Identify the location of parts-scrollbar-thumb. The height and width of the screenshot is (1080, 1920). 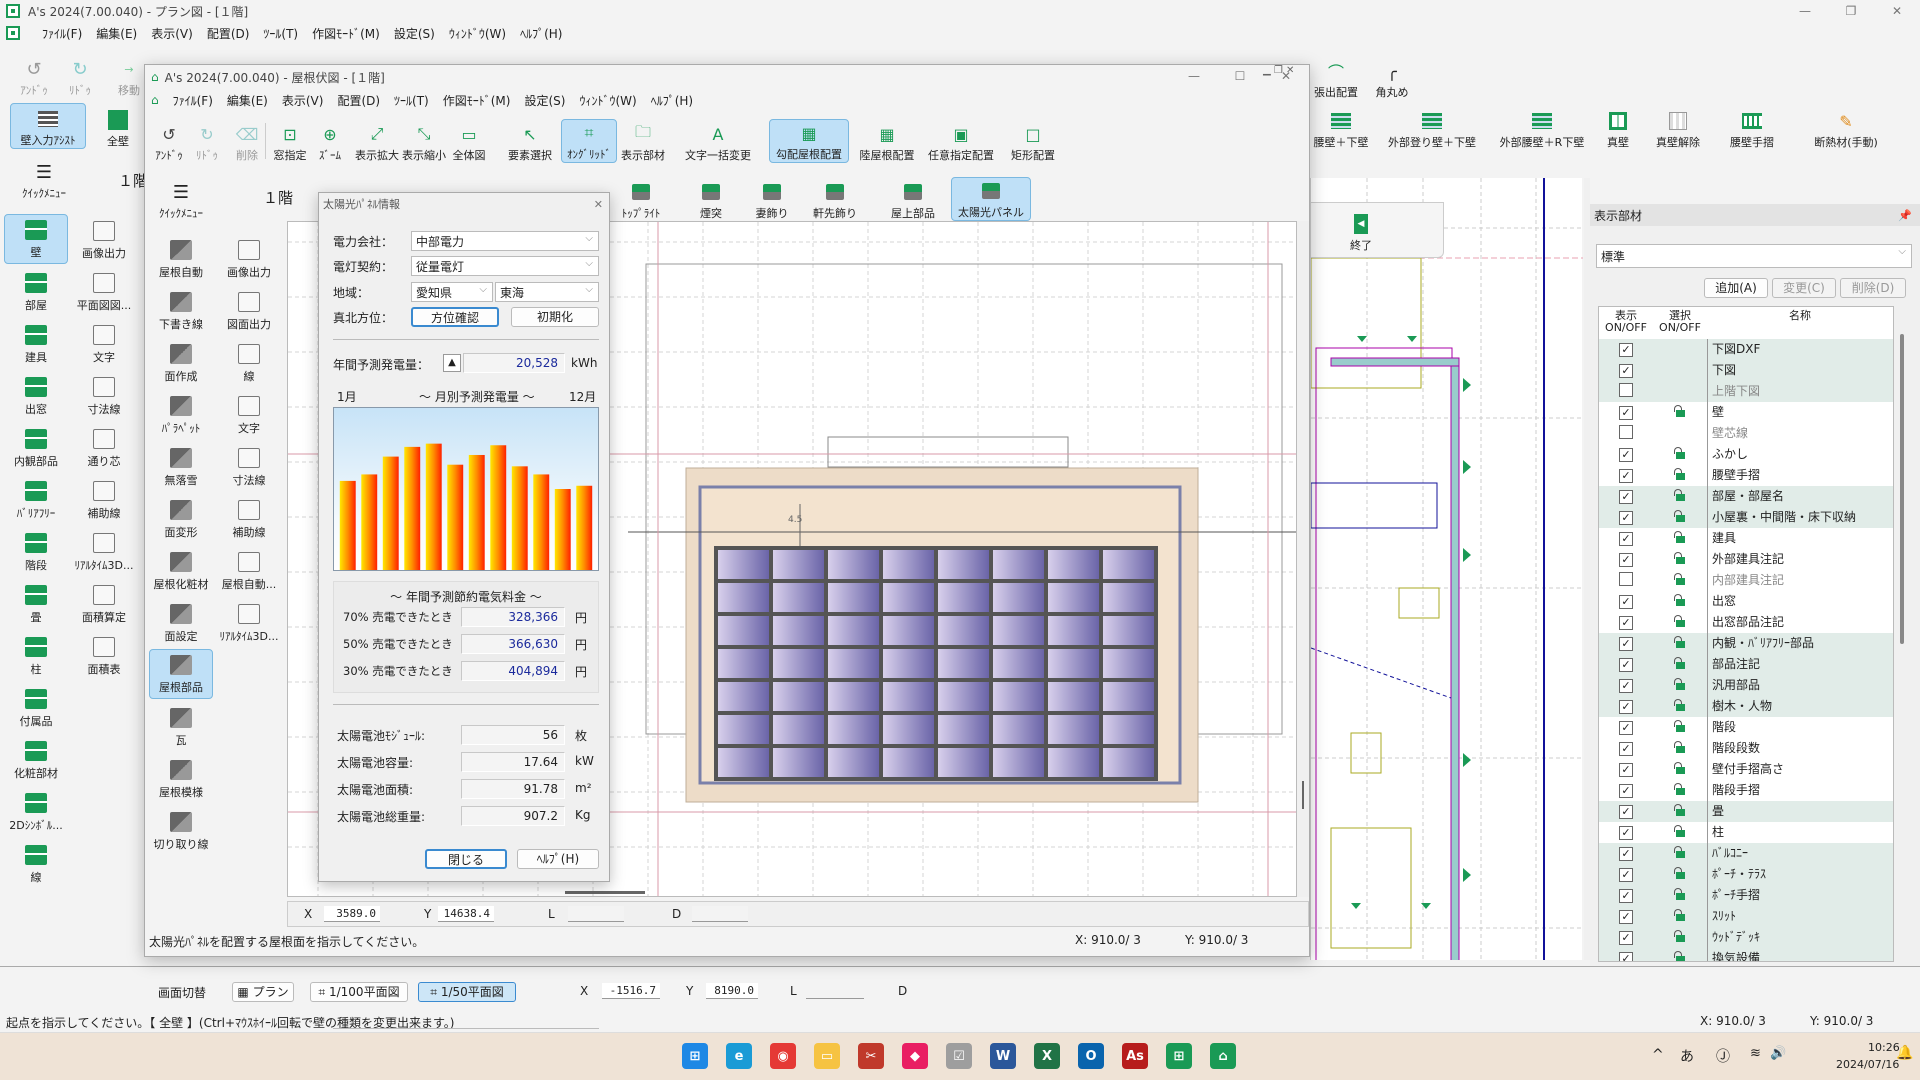
(1902, 489).